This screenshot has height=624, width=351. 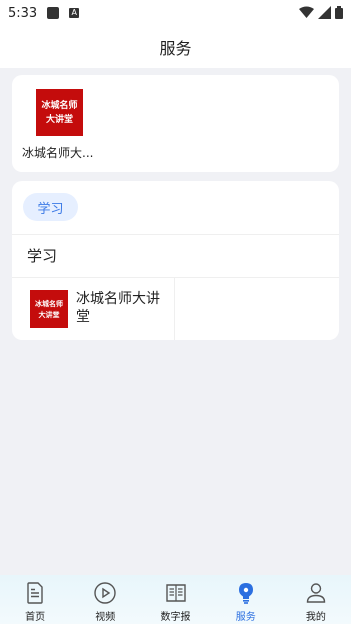 I want to click on page-header: 服务, so click(x=175, y=47).